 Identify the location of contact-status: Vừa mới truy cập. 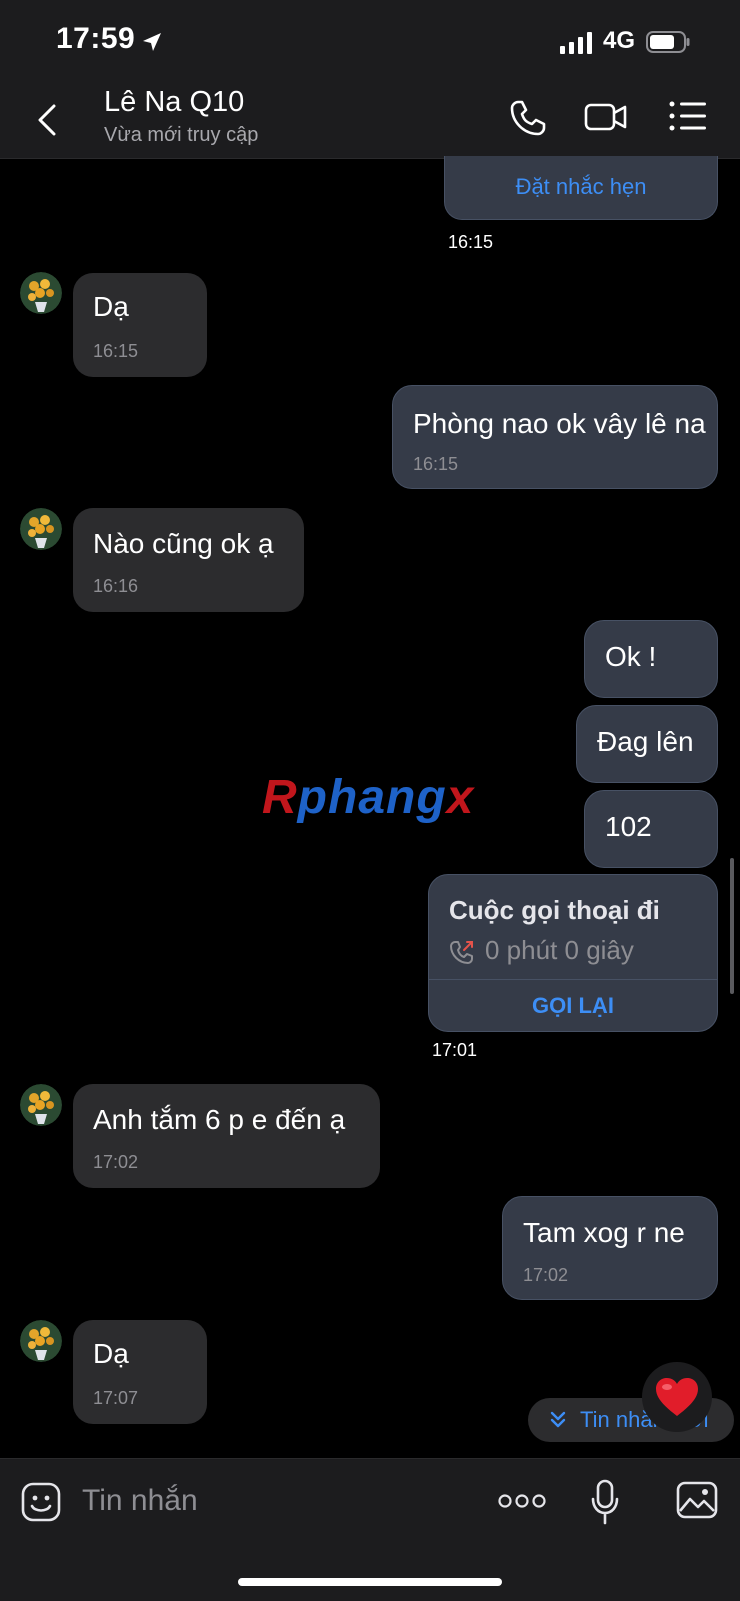
(181, 135).